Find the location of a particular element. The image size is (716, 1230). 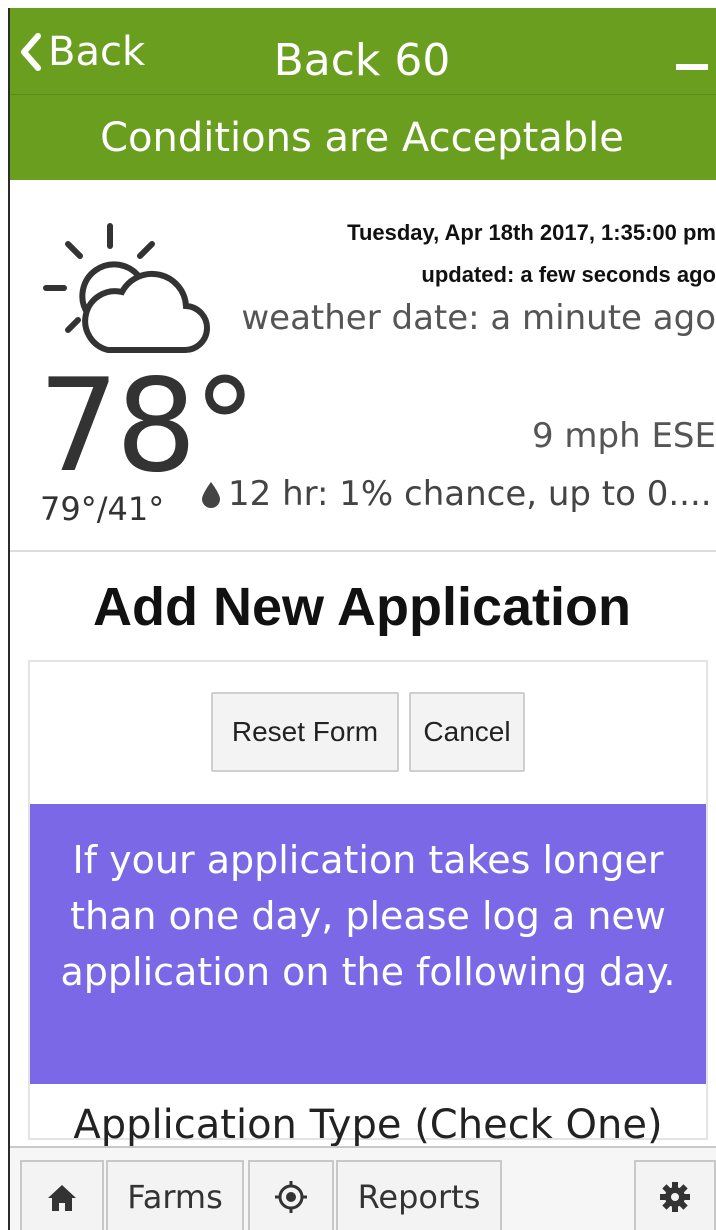

nav-reports-button: Reports is located at coordinates (419, 1195).